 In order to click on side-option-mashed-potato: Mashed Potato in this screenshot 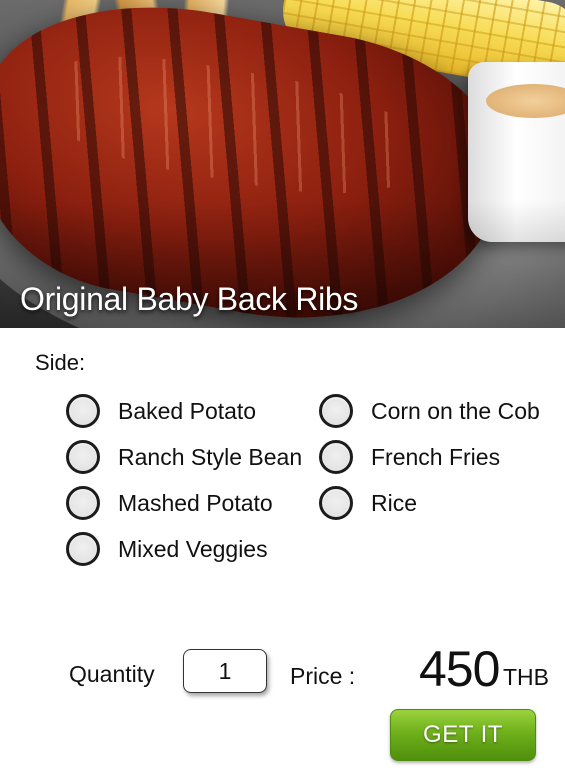, I will do `click(169, 503)`.